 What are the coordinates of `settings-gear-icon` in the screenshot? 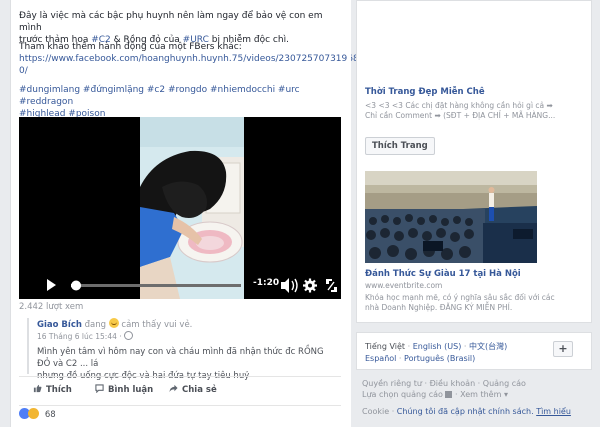 It's located at (310, 285).